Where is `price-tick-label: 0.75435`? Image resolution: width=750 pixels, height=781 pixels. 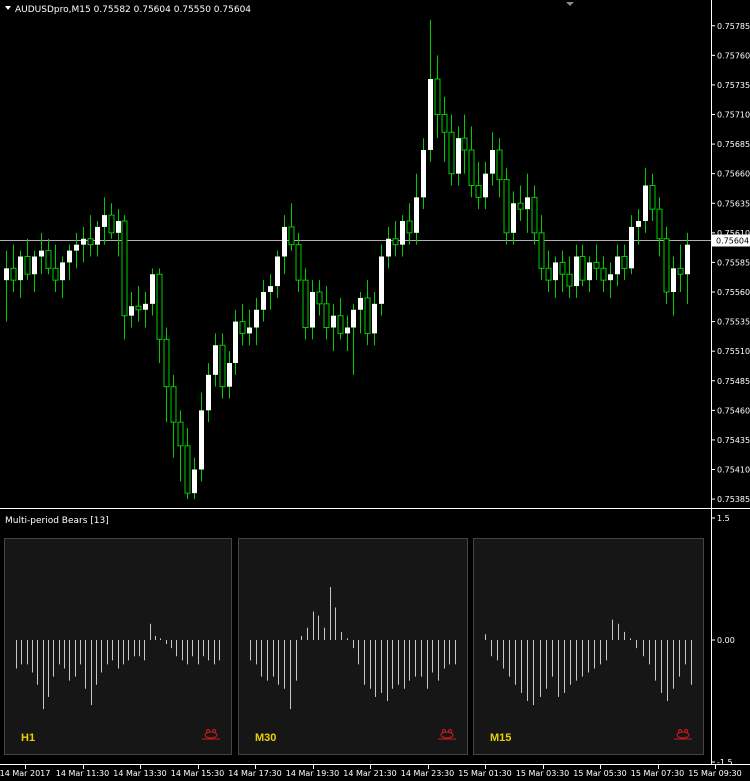 price-tick-label: 0.75435 is located at coordinates (733, 440).